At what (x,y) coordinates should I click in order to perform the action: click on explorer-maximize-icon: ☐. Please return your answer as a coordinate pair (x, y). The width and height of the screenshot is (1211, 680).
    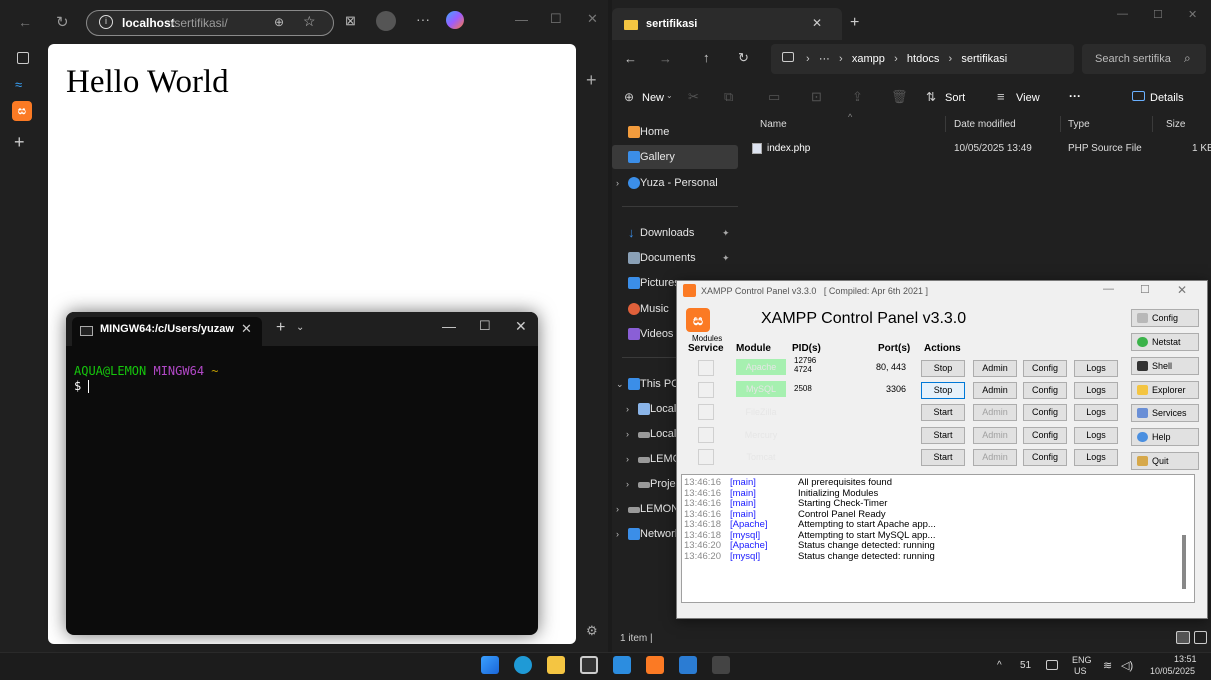
    Looking at the image, I should click on (1158, 14).